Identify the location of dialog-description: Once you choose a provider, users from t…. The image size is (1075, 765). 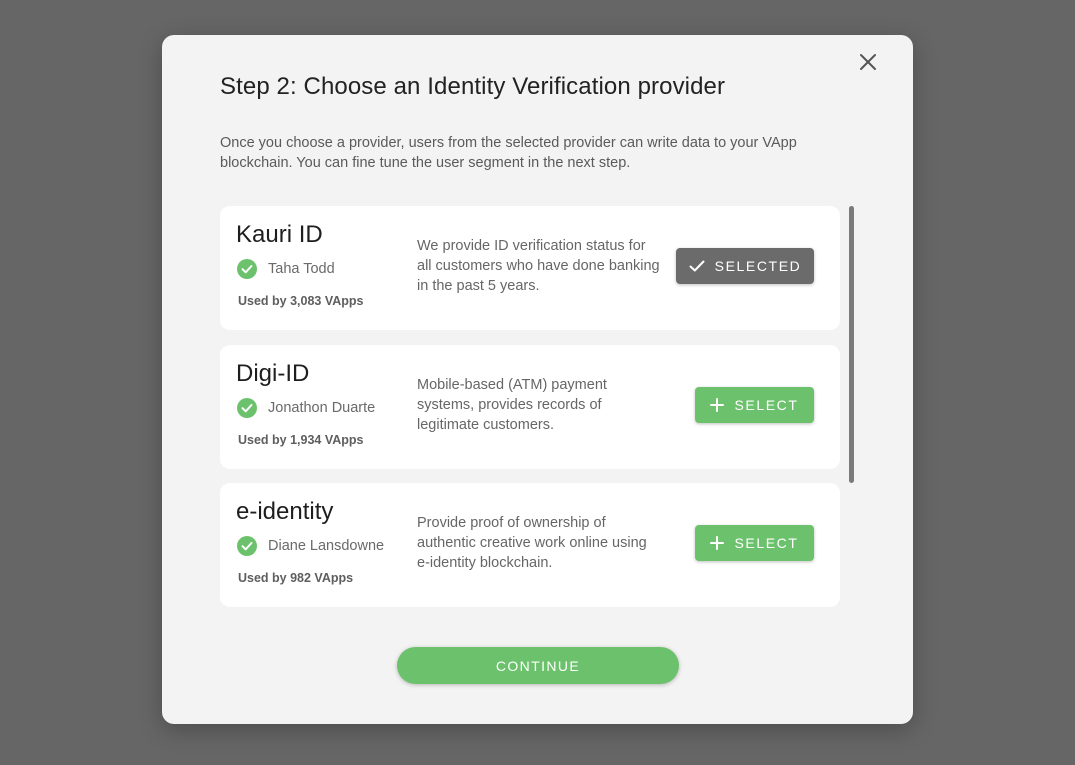
(508, 153).